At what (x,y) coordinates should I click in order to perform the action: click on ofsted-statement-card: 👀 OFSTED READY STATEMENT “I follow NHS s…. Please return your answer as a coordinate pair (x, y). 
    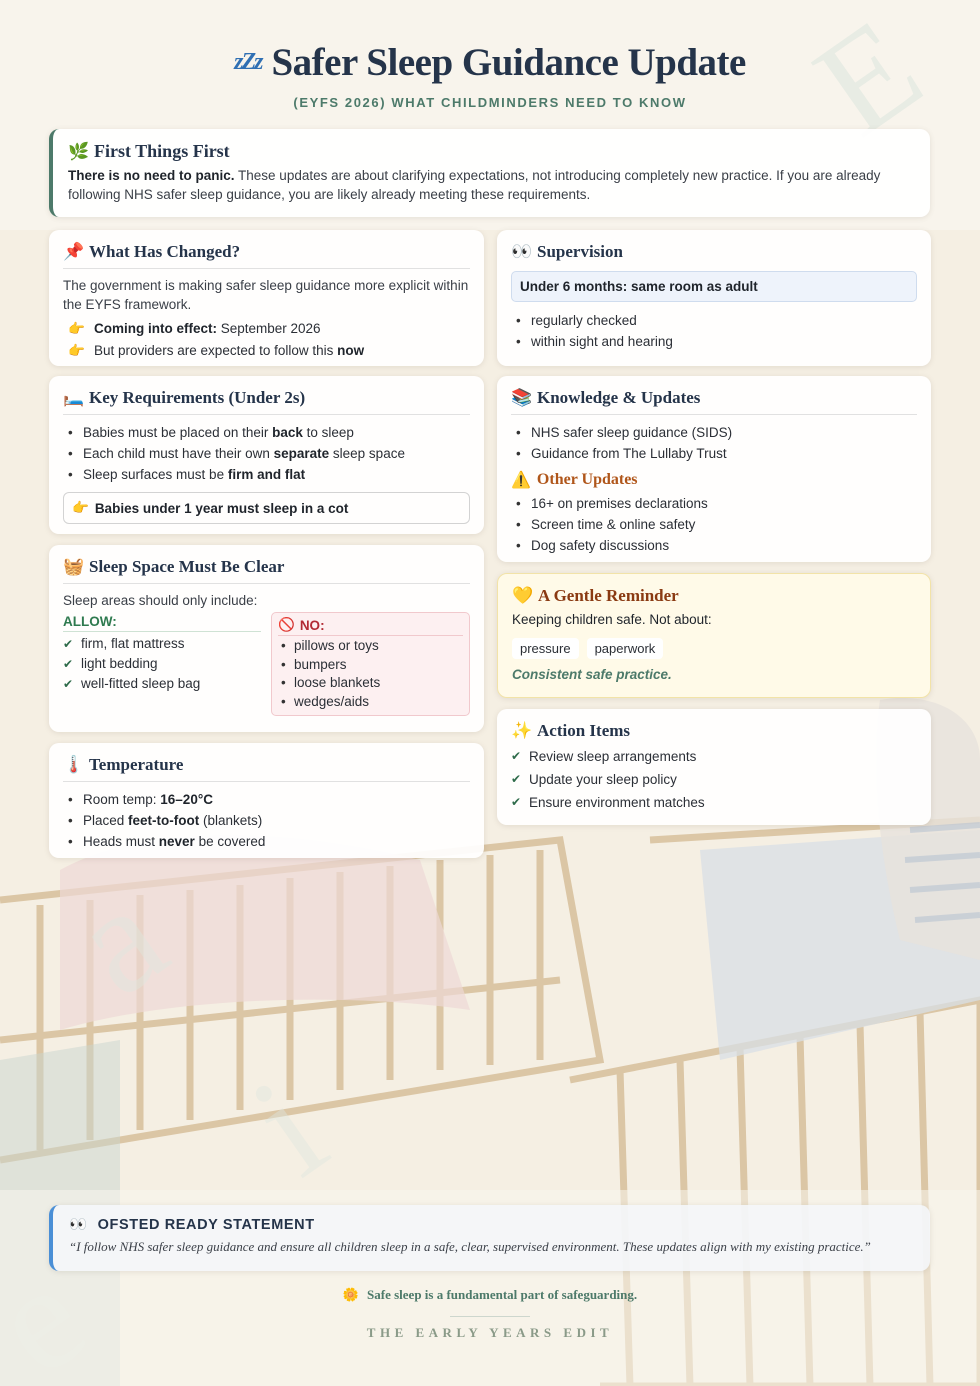
    Looking at the image, I should click on (489, 1238).